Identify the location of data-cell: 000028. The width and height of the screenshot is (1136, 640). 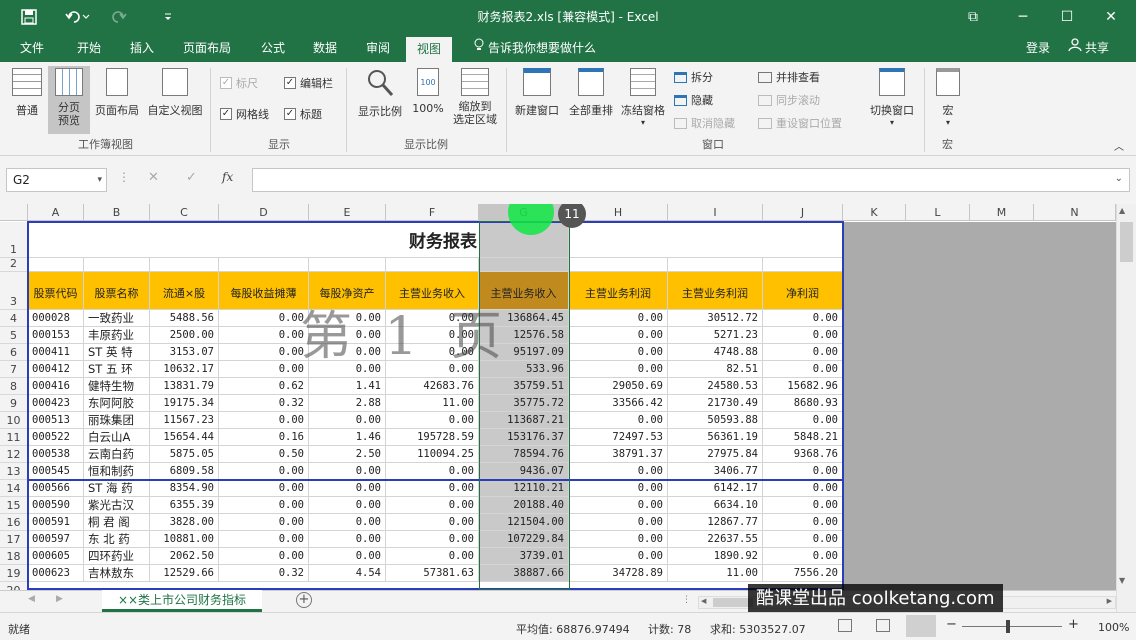
(56, 318).